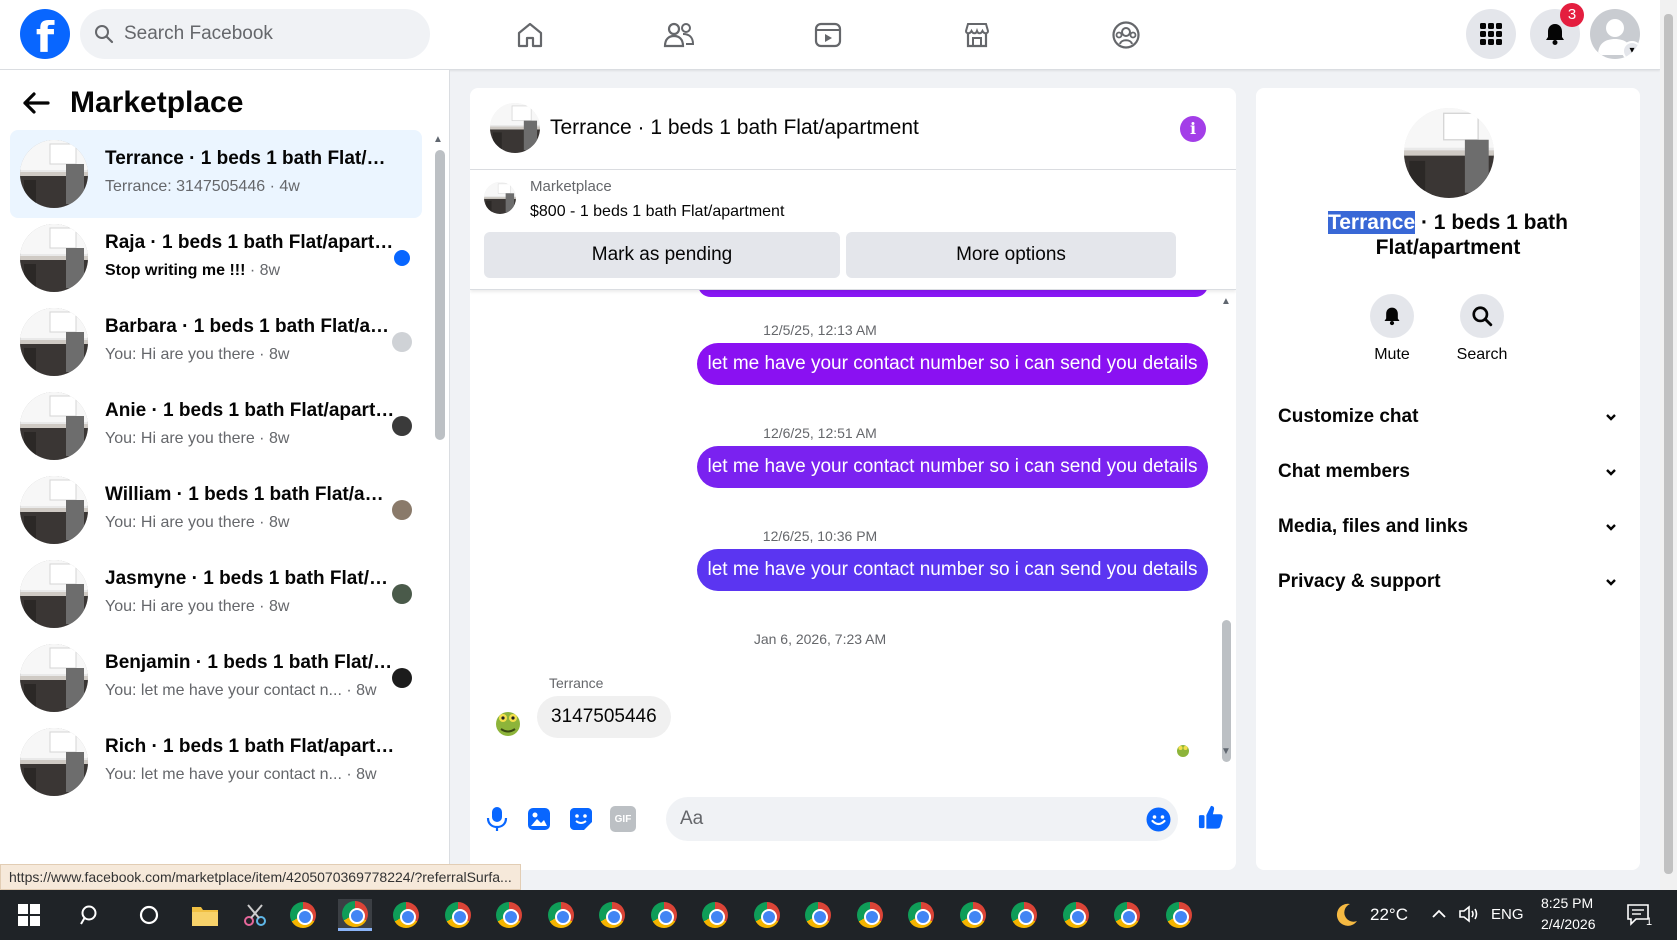 This screenshot has height=940, width=1677. I want to click on customize-chat-section: Customize chat, so click(1448, 421).